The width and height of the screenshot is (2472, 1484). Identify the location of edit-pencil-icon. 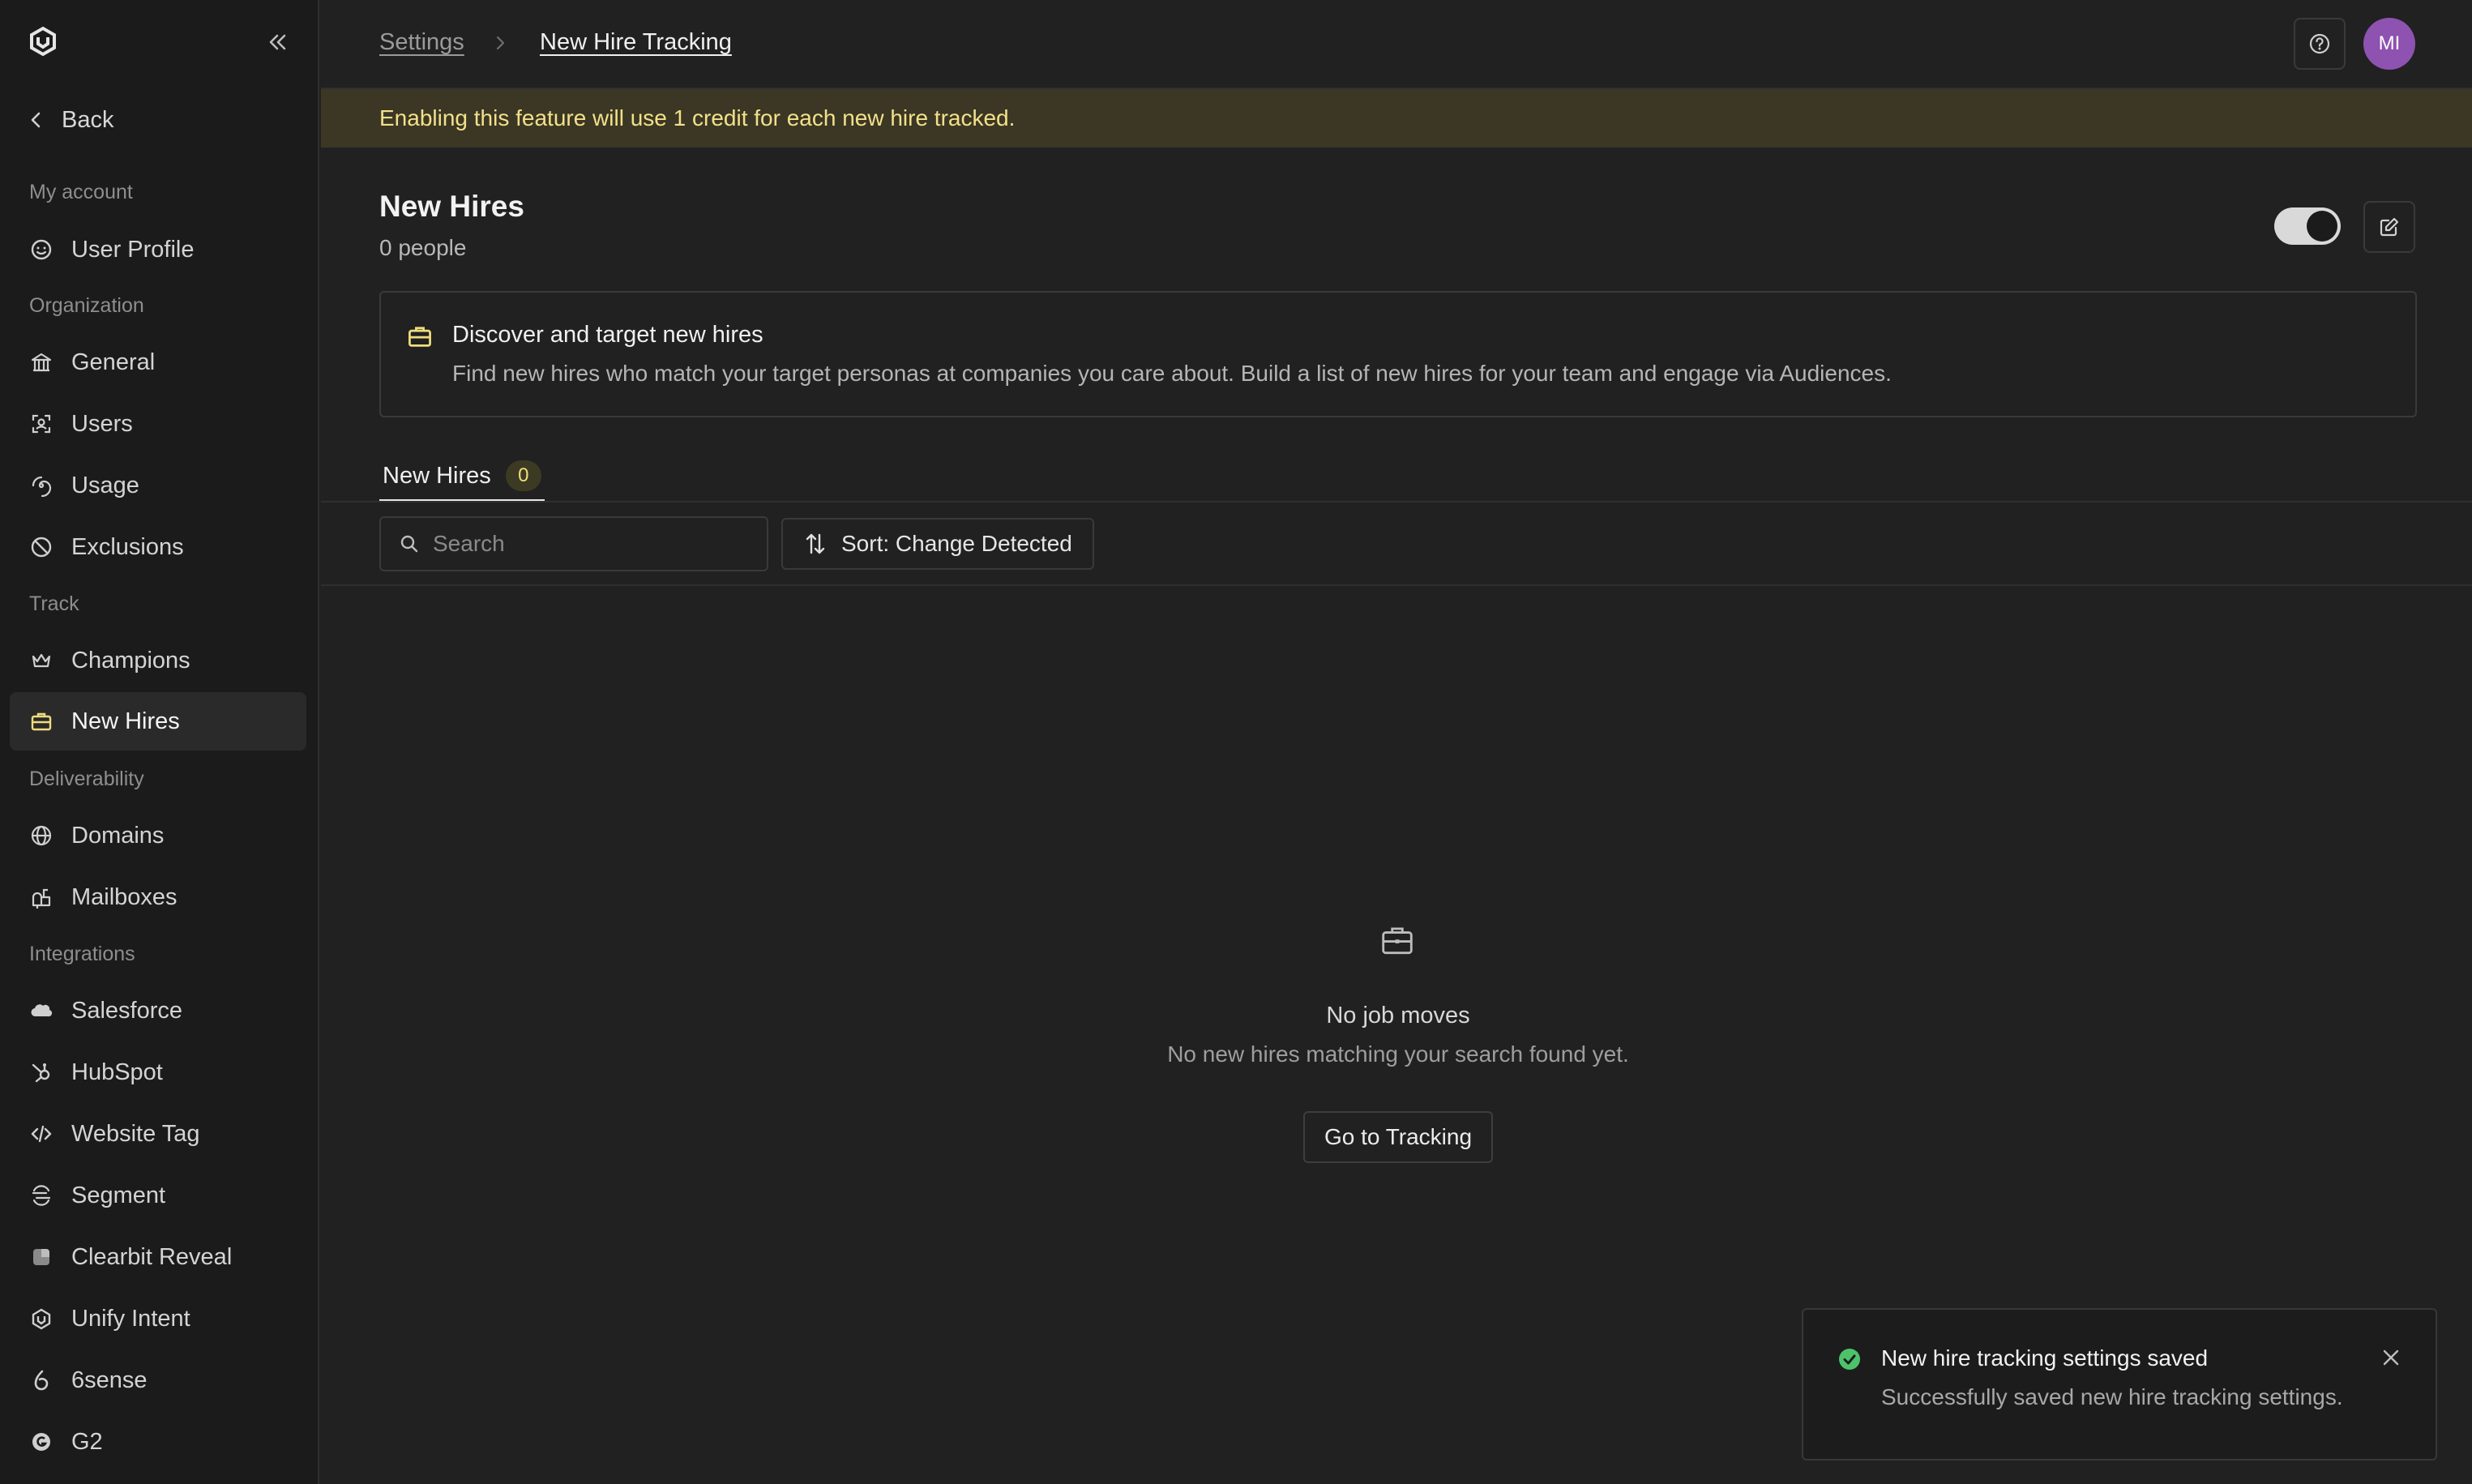
(2390, 227).